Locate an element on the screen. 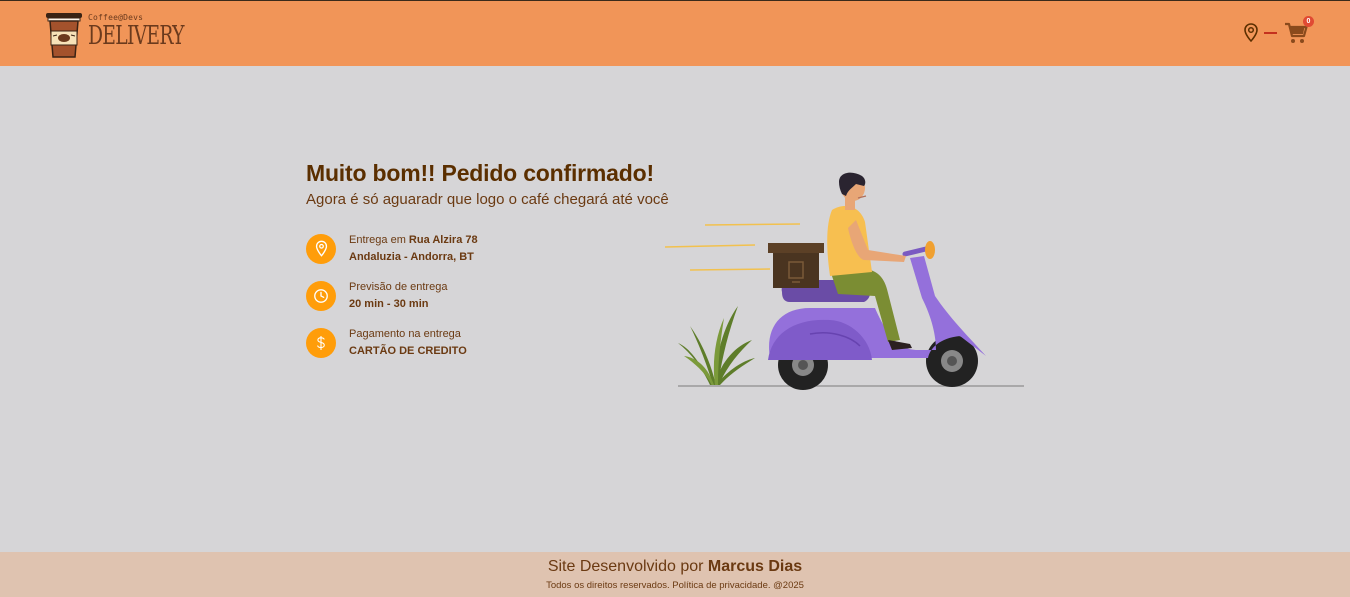 This screenshot has height=597, width=1350. footer-credit: Site Desenvolvido por Marcus Dias is located at coordinates (675, 567).